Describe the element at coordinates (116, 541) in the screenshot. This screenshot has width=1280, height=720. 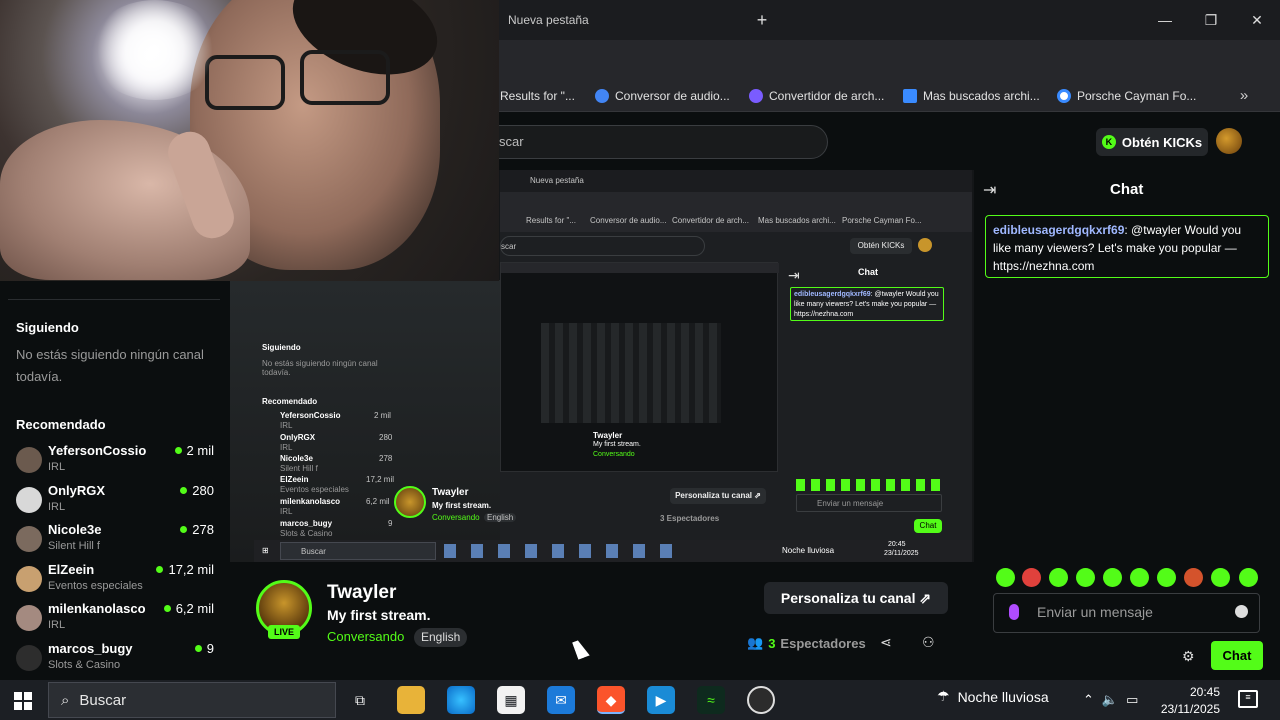
I see `sidebar-item-nicole3e: Nicole3e Silent Hill f 278` at that location.